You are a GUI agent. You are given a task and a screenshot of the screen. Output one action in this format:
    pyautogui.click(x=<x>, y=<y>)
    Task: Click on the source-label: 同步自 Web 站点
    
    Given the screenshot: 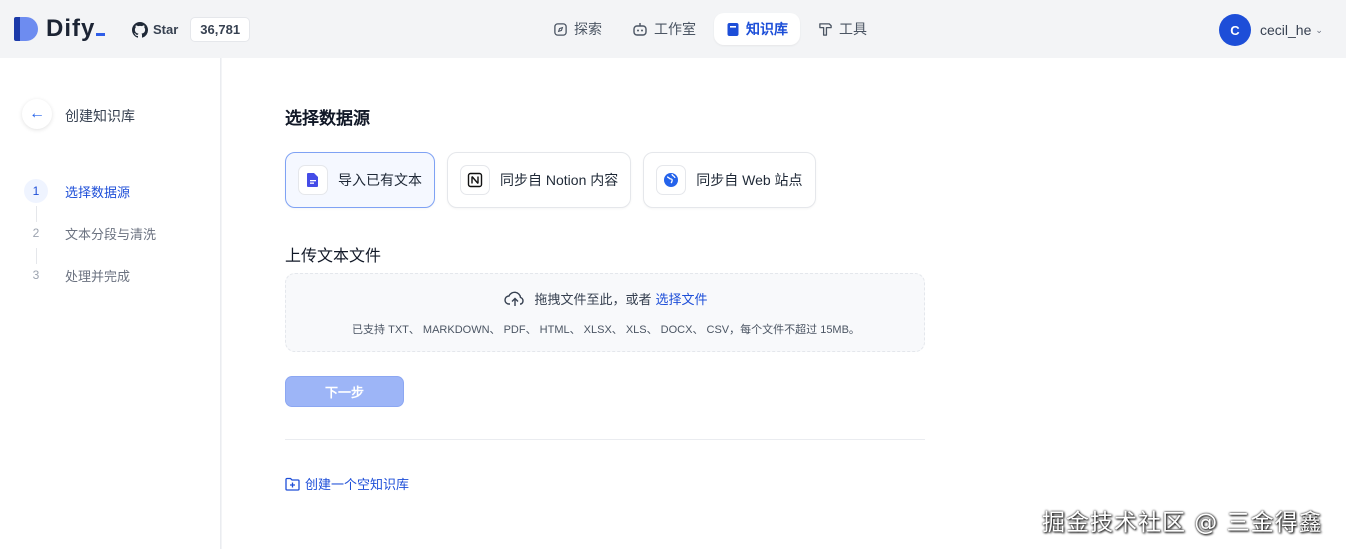 What is the action you would take?
    pyautogui.click(x=749, y=180)
    